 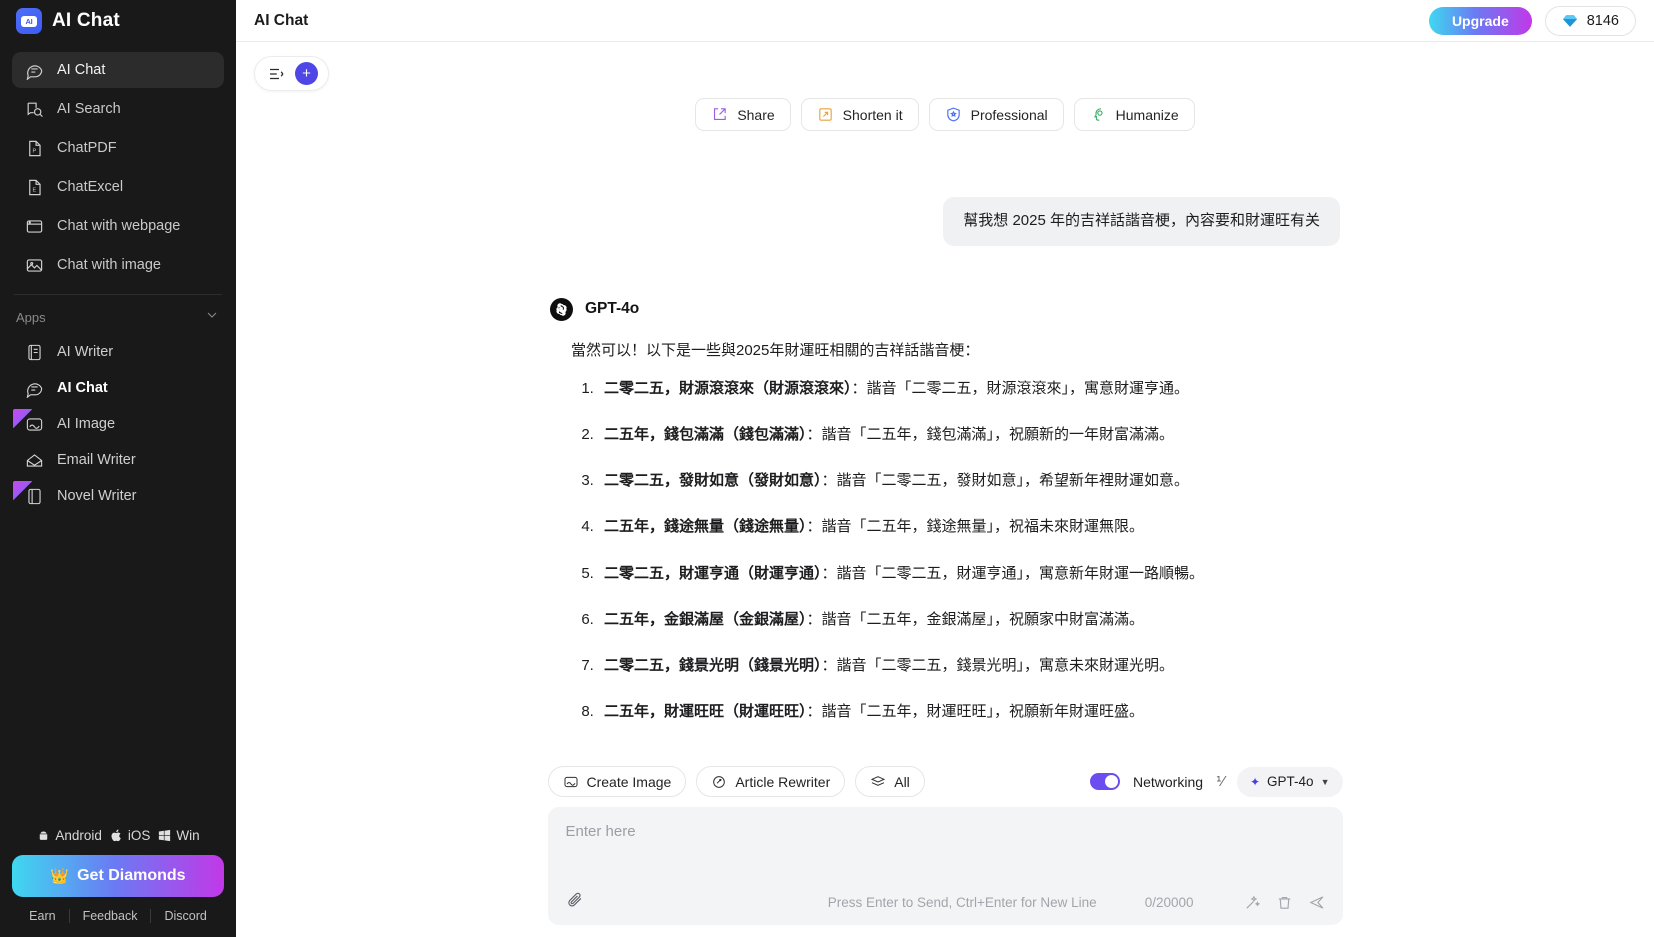 I want to click on app-item-novel-writer: Novel Writer, so click(x=118, y=496).